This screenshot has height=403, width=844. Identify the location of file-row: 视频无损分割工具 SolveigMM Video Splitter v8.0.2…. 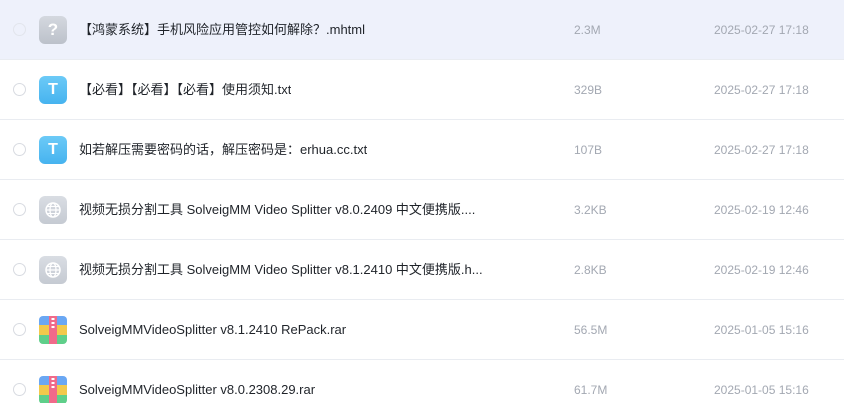
(422, 210).